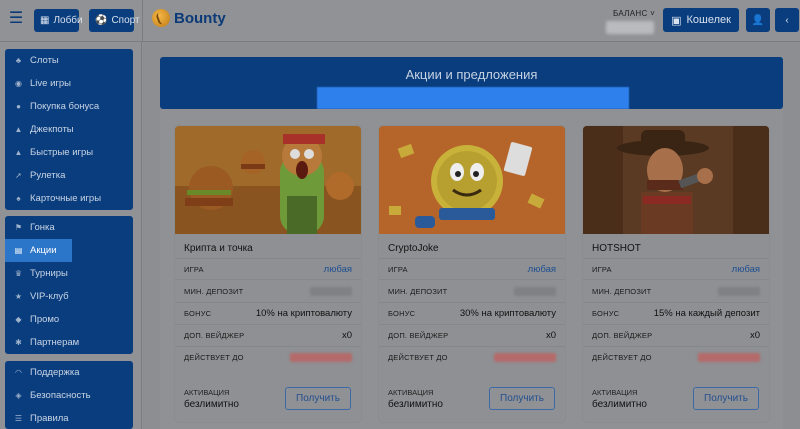 This screenshot has height=429, width=800. Describe the element at coordinates (45, 319) in the screenshot. I see `sidebar-item-label: Промо` at that location.